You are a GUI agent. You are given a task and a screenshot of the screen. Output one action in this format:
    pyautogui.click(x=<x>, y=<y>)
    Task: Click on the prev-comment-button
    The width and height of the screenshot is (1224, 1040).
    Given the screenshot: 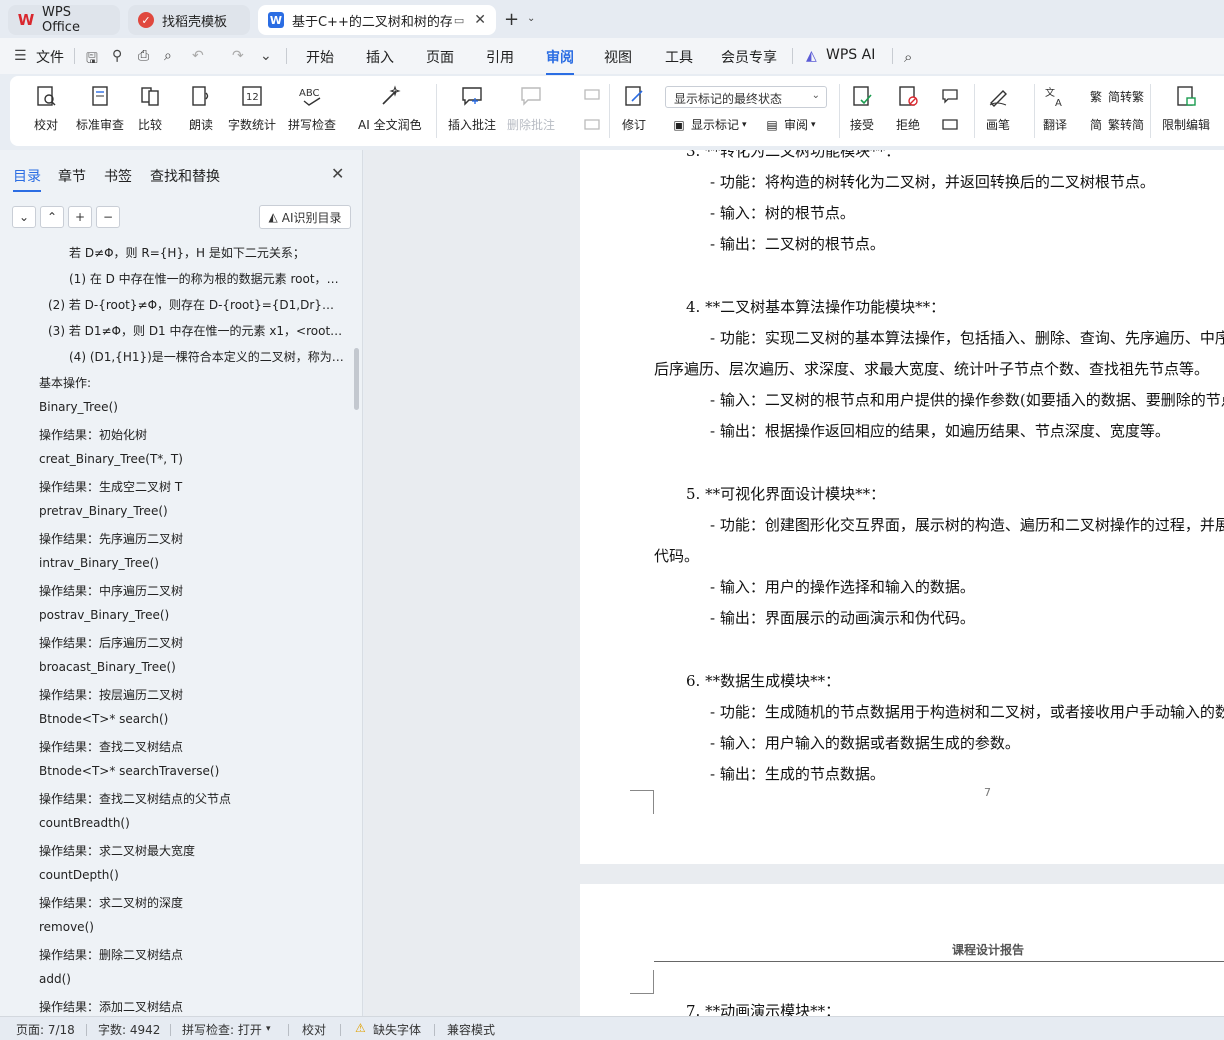 What is the action you would take?
    pyautogui.click(x=592, y=96)
    